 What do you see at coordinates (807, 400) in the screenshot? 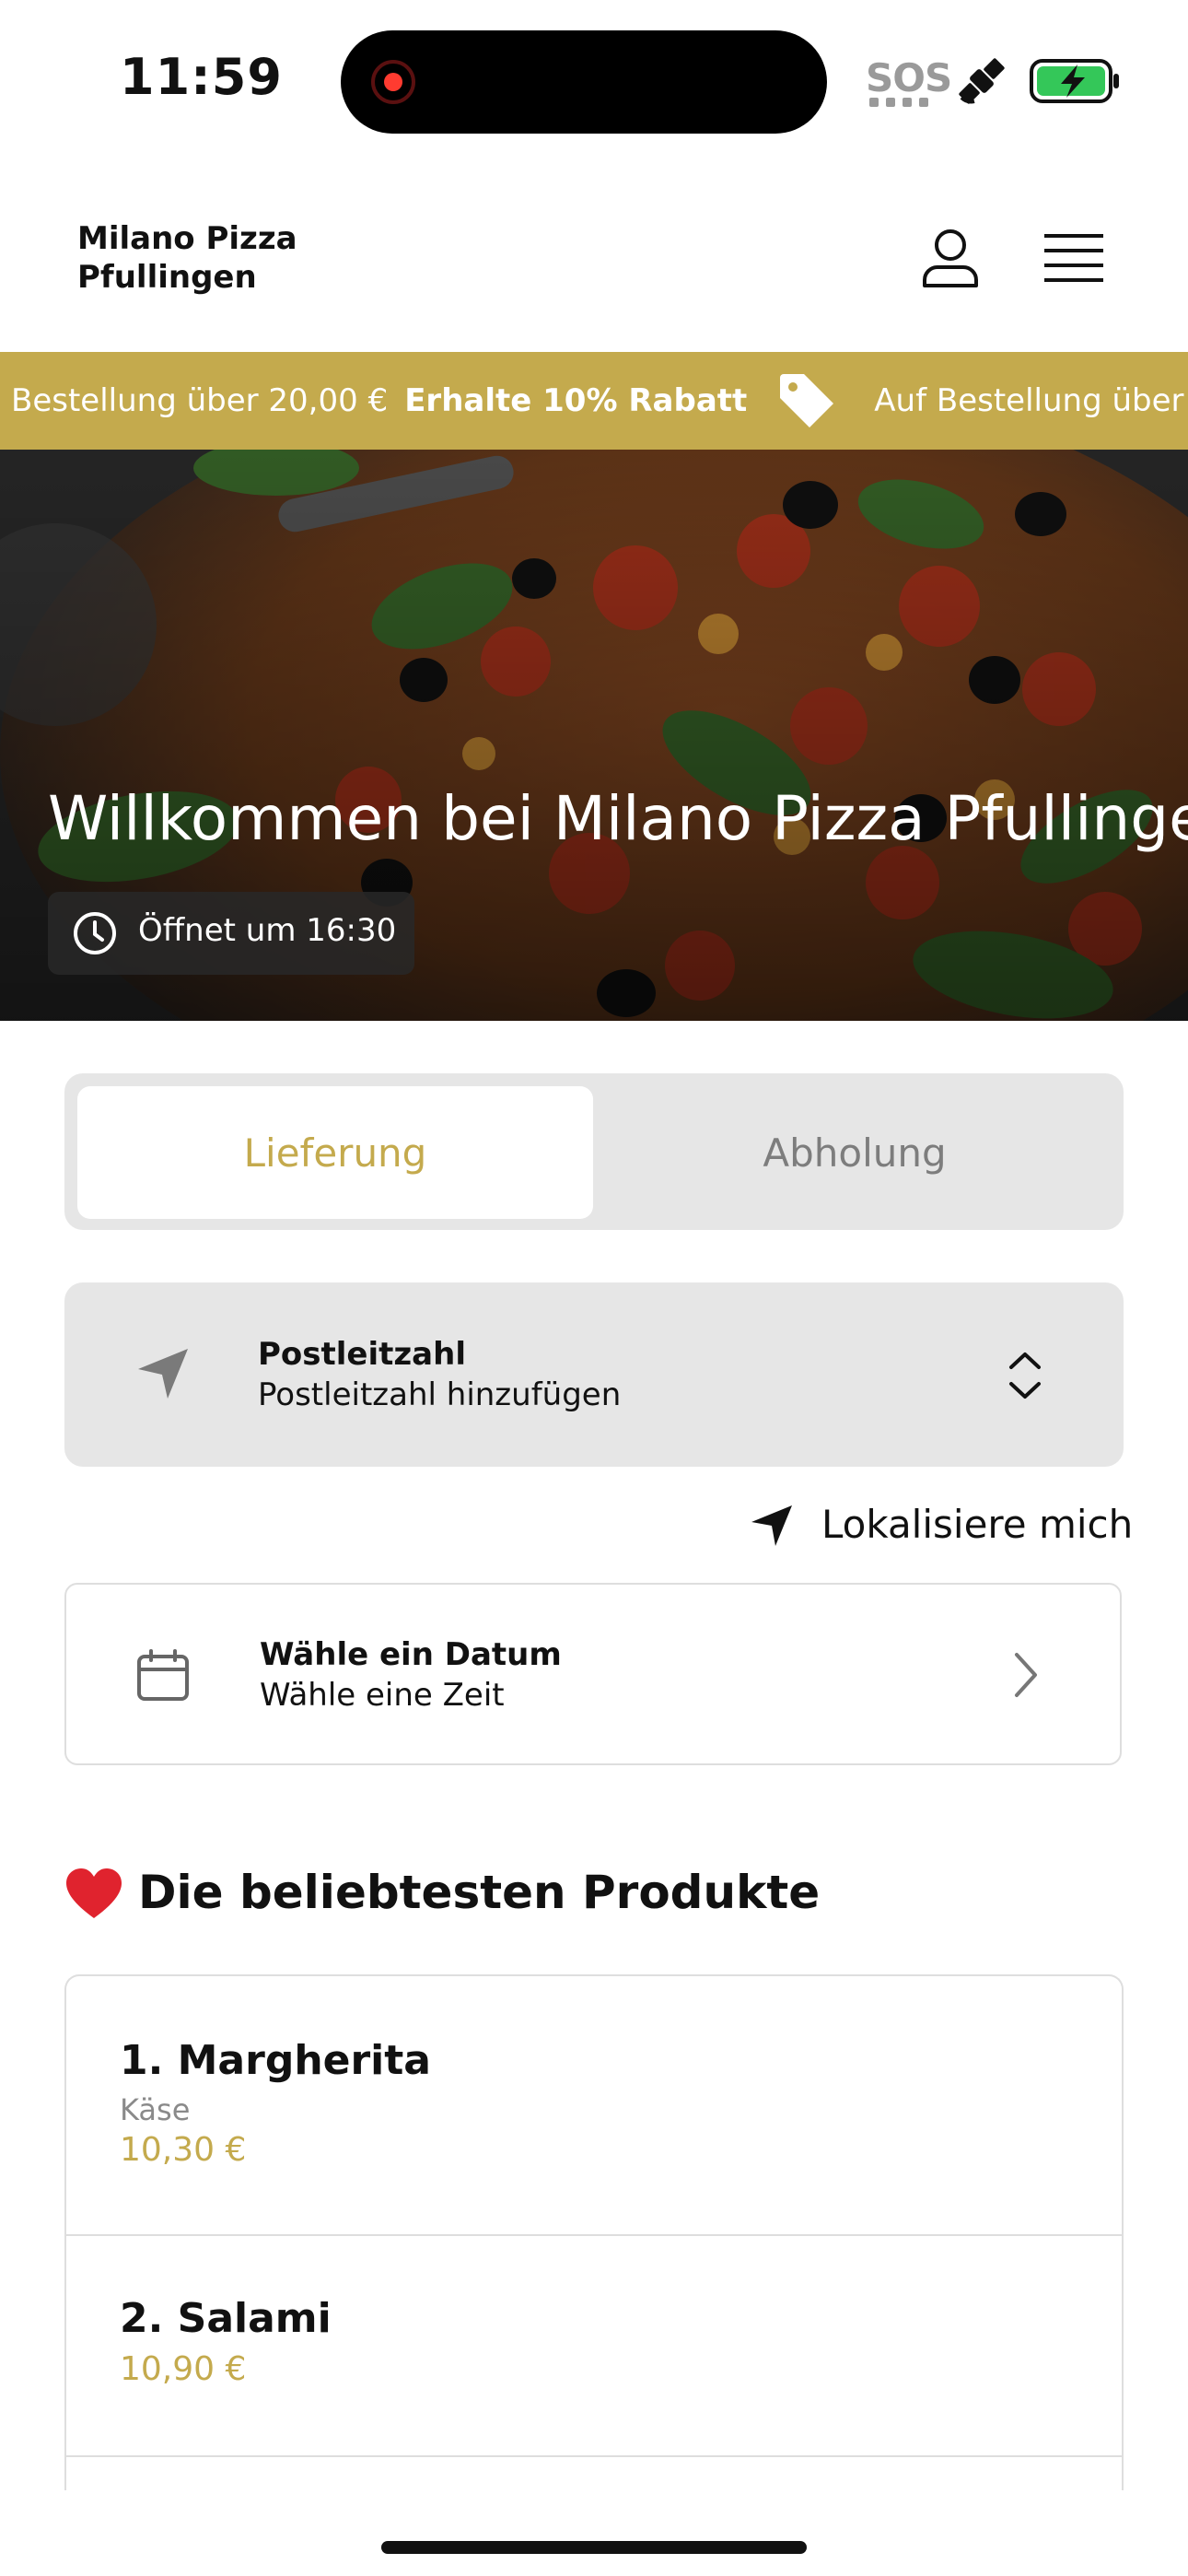
I see `tag-icon` at bounding box center [807, 400].